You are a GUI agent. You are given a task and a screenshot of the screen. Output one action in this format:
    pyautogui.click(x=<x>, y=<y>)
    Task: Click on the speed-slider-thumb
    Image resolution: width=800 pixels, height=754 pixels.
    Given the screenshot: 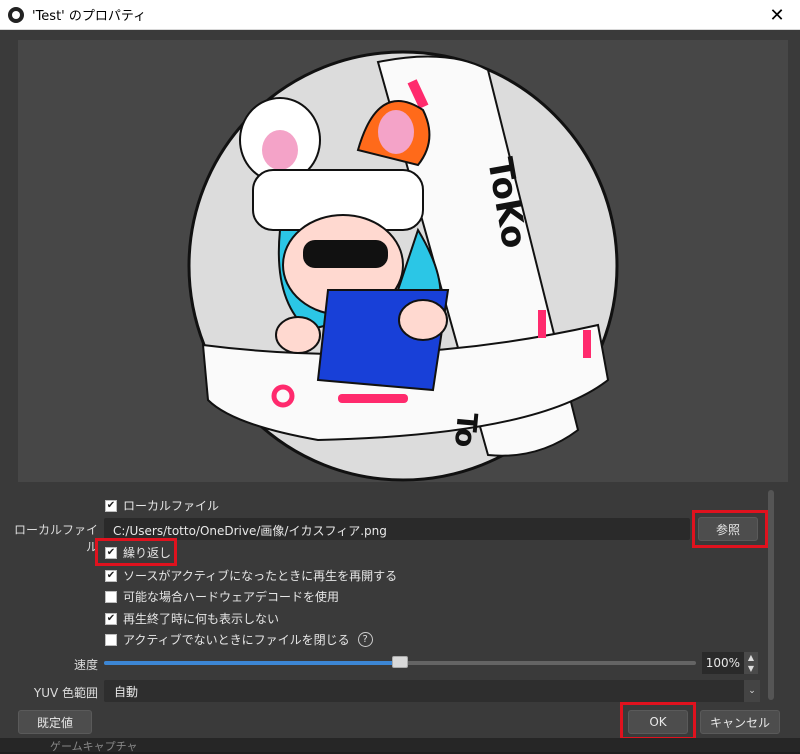 What is the action you would take?
    pyautogui.click(x=400, y=662)
    